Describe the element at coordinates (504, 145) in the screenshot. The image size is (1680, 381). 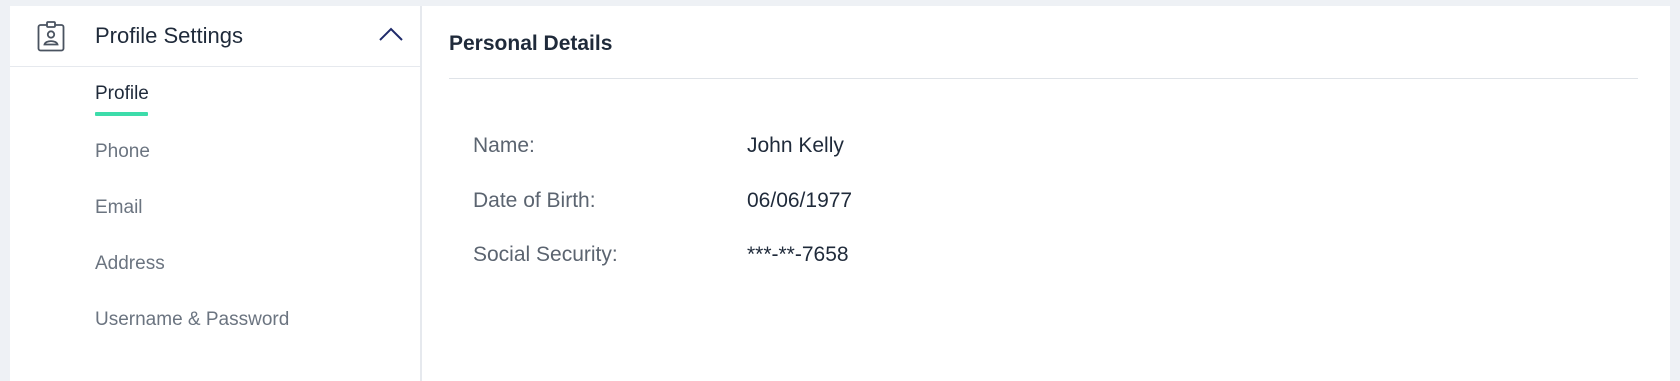
I see `field-label: Name:` at that location.